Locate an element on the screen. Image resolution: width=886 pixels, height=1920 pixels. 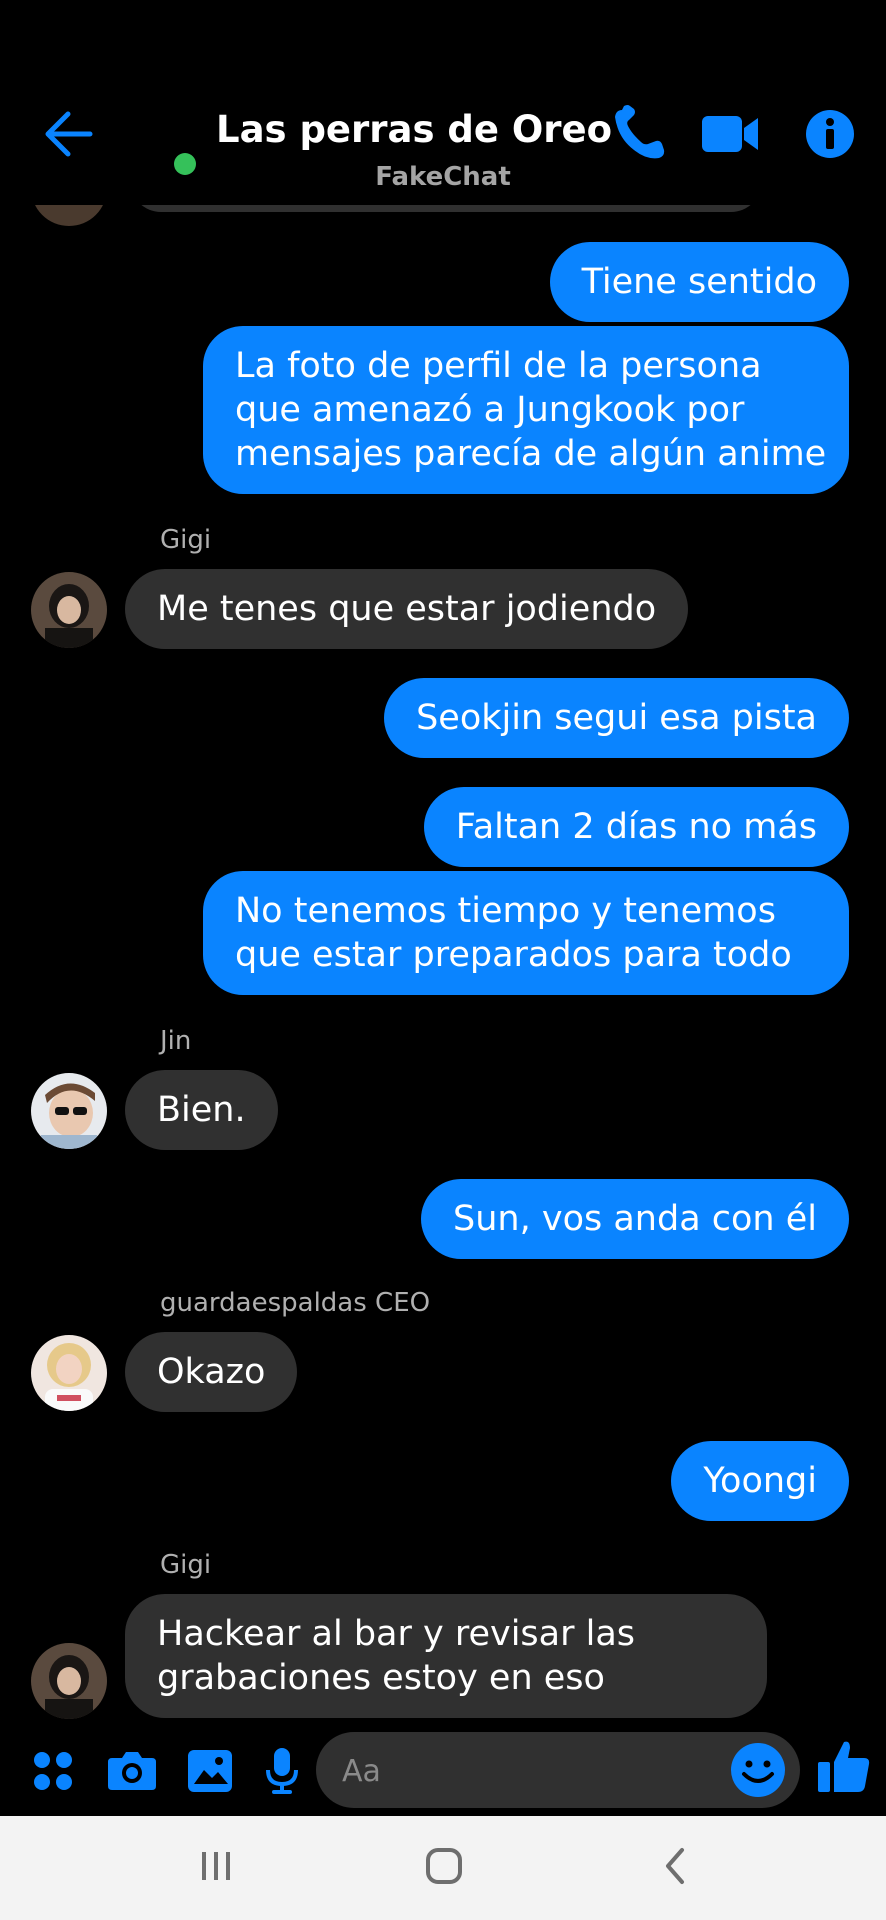
avatar-guardaespaldas is located at coordinates (69, 1373).